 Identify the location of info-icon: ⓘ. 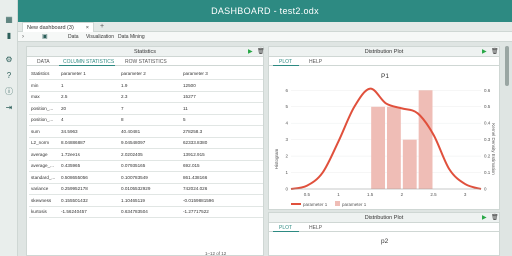
(9, 91).